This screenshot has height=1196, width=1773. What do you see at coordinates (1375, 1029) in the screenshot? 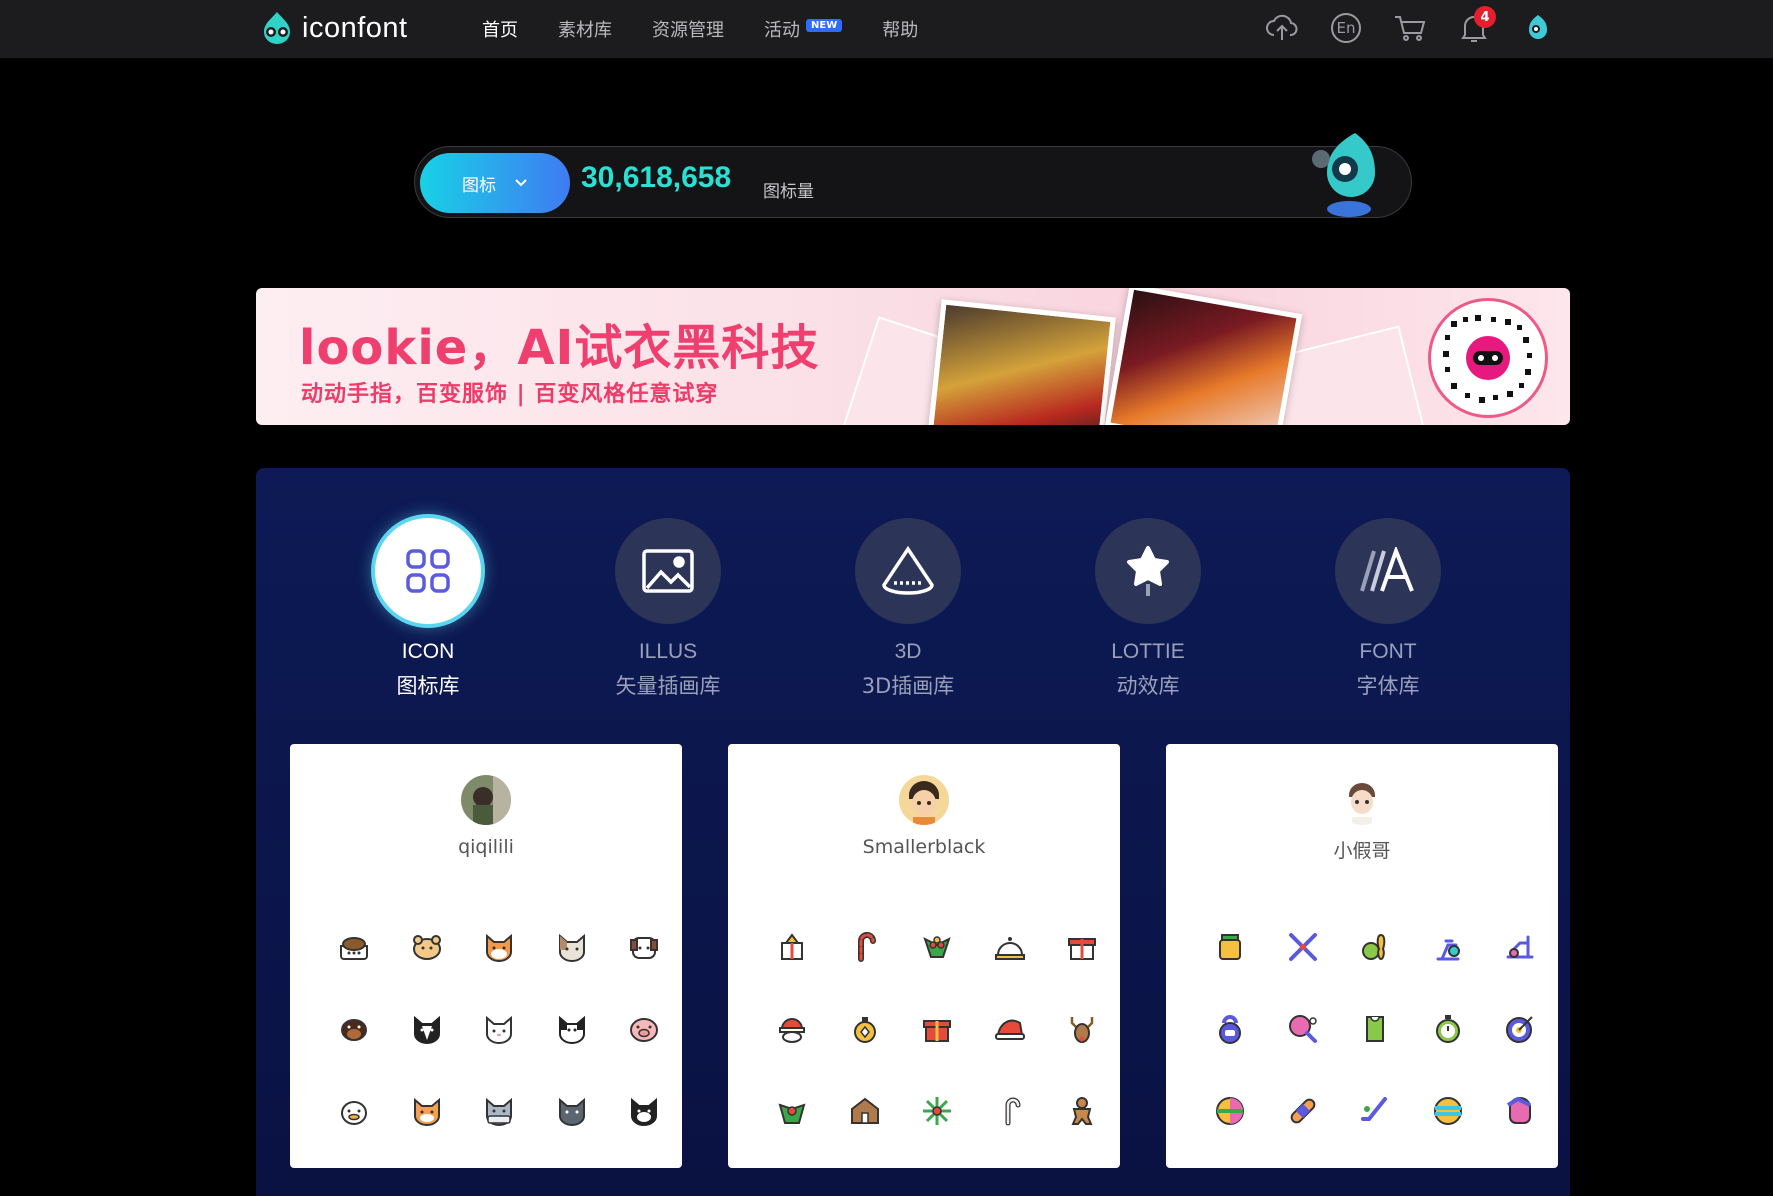
I see `jersey-icon` at bounding box center [1375, 1029].